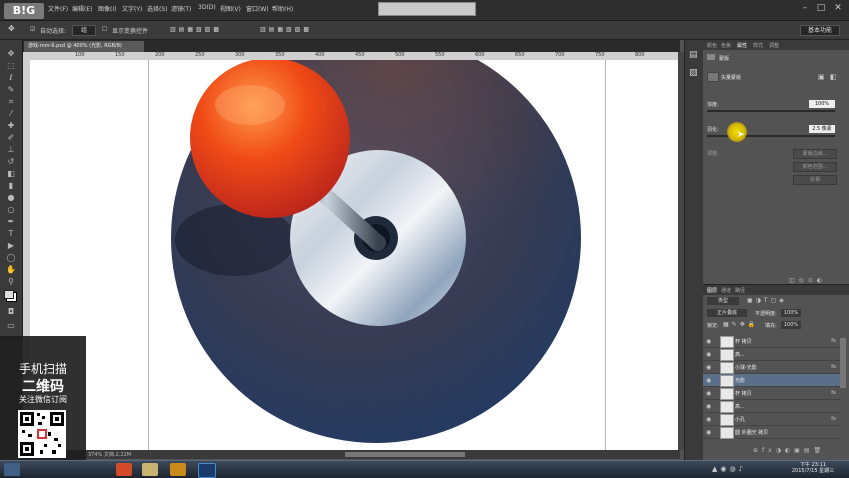 The width and height of the screenshot is (849, 478). I want to click on invert-button: 反相, so click(815, 180).